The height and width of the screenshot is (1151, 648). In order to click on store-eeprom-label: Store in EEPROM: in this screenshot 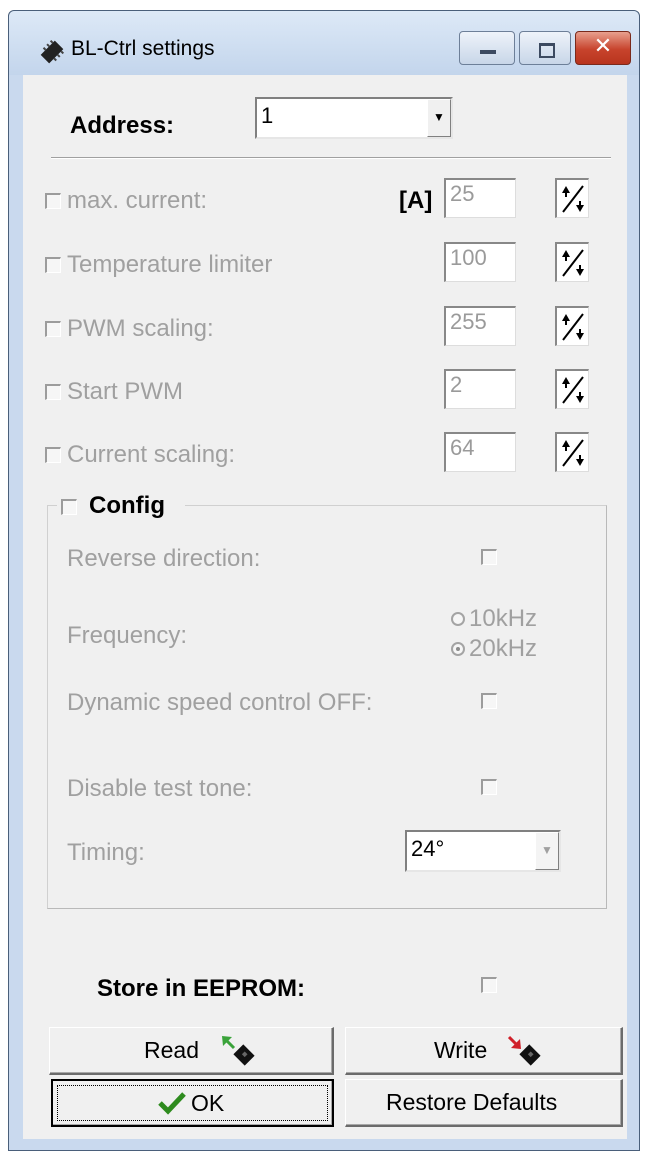, I will do `click(201, 988)`.